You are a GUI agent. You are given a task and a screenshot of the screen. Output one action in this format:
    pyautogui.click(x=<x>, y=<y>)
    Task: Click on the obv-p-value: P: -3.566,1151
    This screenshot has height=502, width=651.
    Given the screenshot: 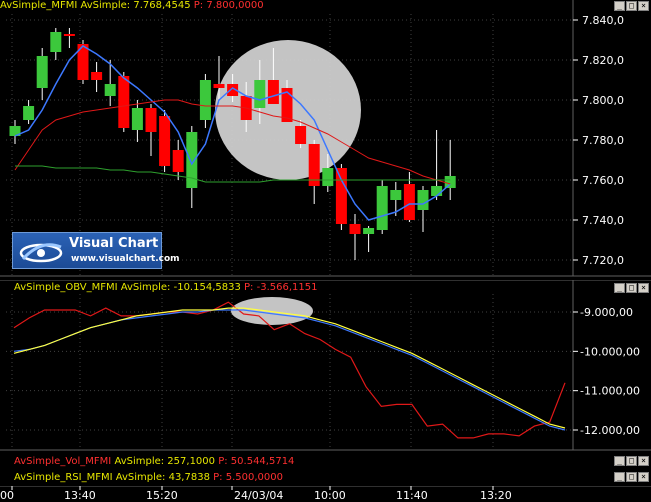 What is the action you would take?
    pyautogui.click(x=281, y=287)
    